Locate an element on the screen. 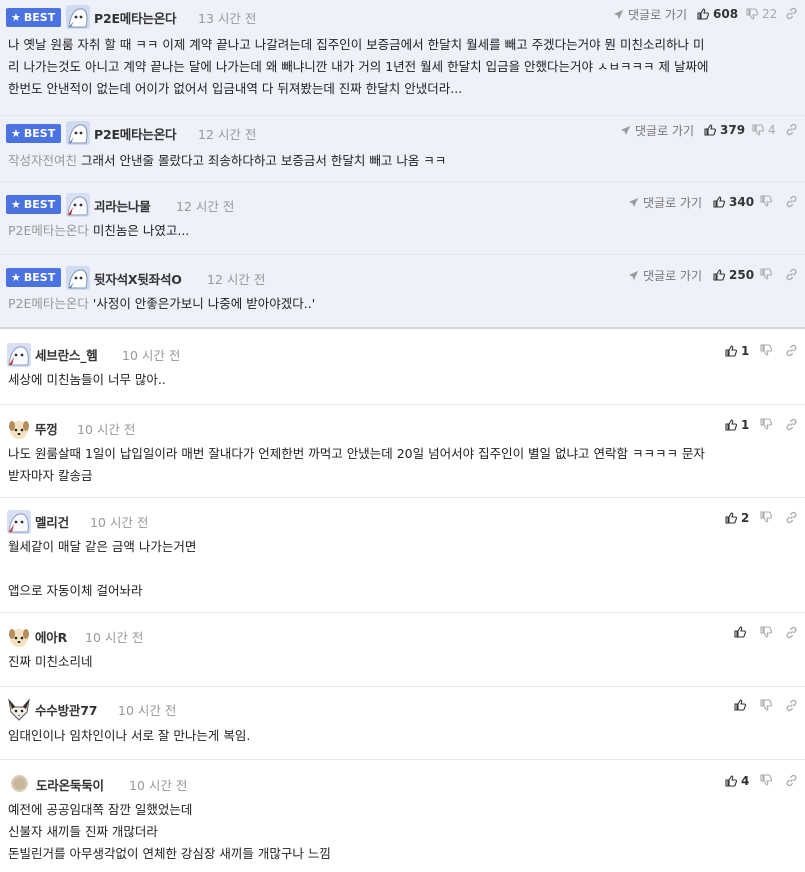 This screenshot has width=805, height=872. comment-item: 에아R 10 시간 전 진짜 미친소리네 is located at coordinates (402, 650).